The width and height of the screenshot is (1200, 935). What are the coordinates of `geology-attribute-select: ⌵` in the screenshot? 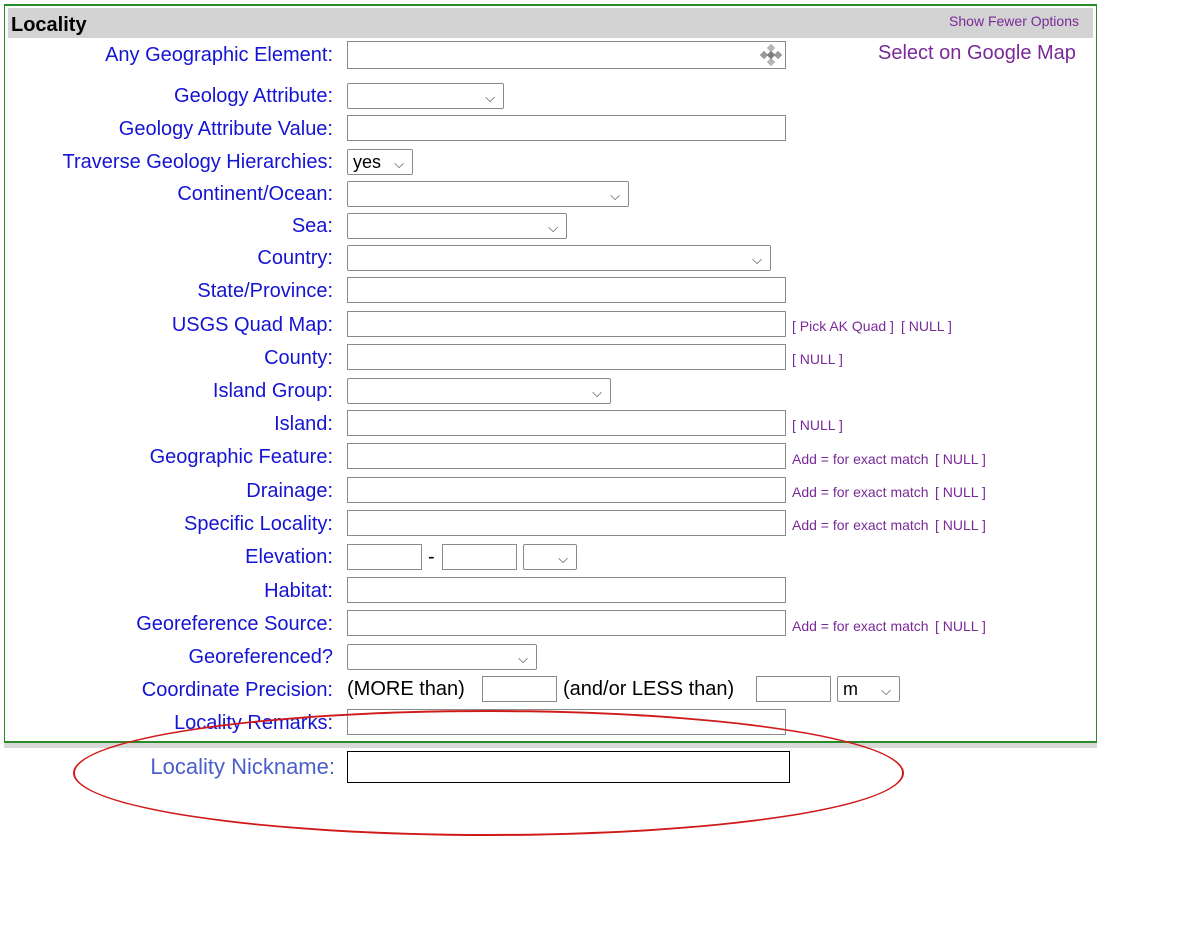 It's located at (425, 96).